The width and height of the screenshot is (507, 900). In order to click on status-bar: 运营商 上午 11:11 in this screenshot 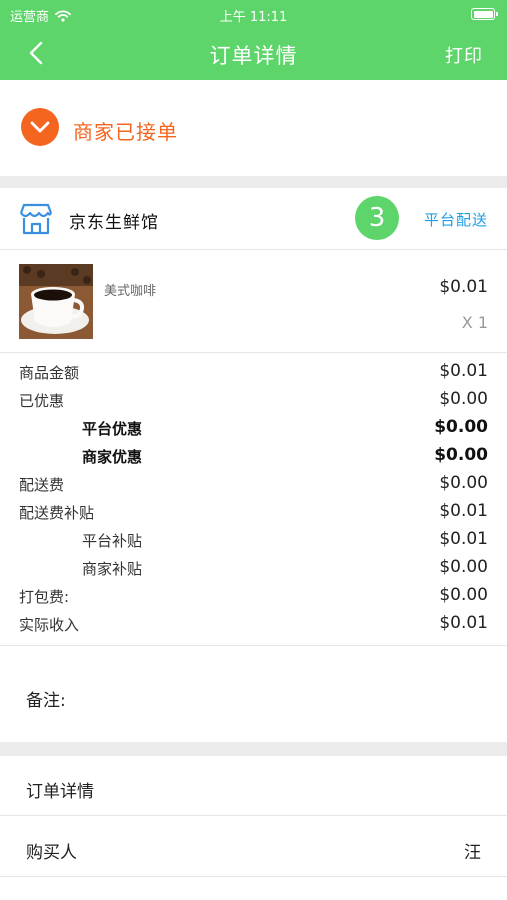, I will do `click(253, 14)`.